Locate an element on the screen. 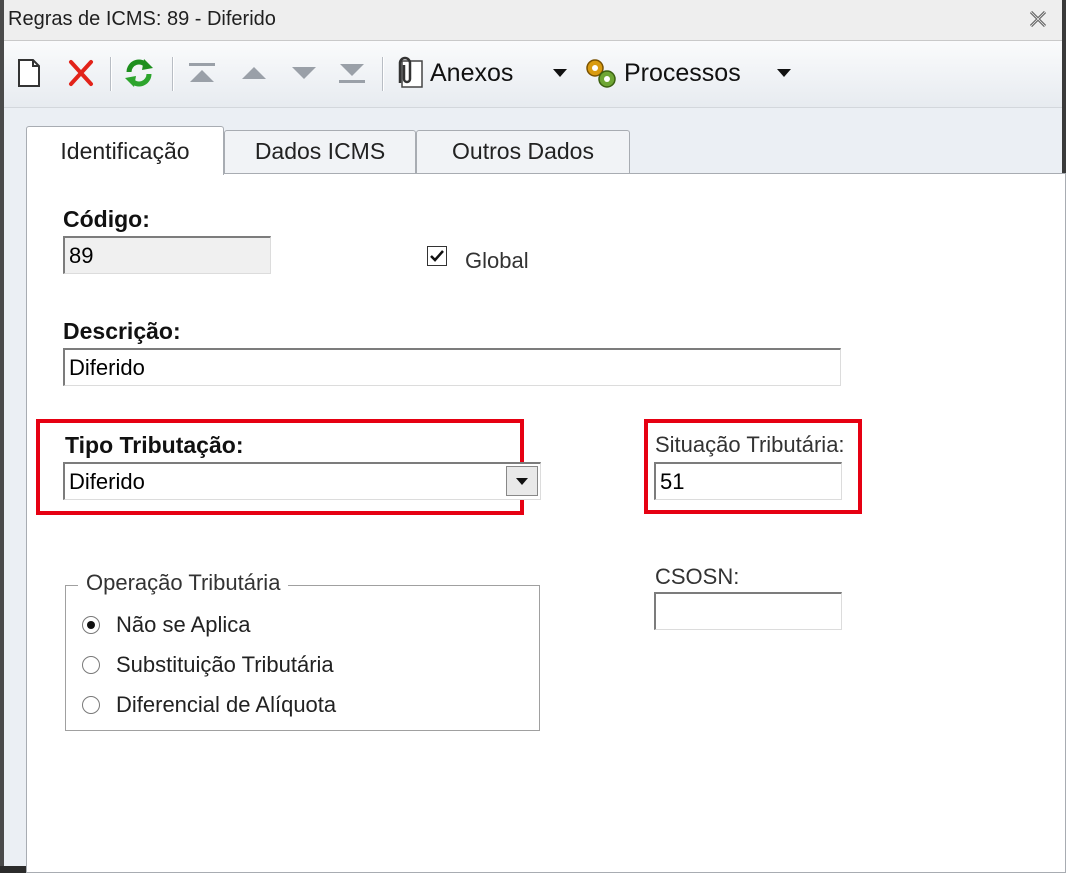  toolbar: Anexos Processos is located at coordinates (533, 74).